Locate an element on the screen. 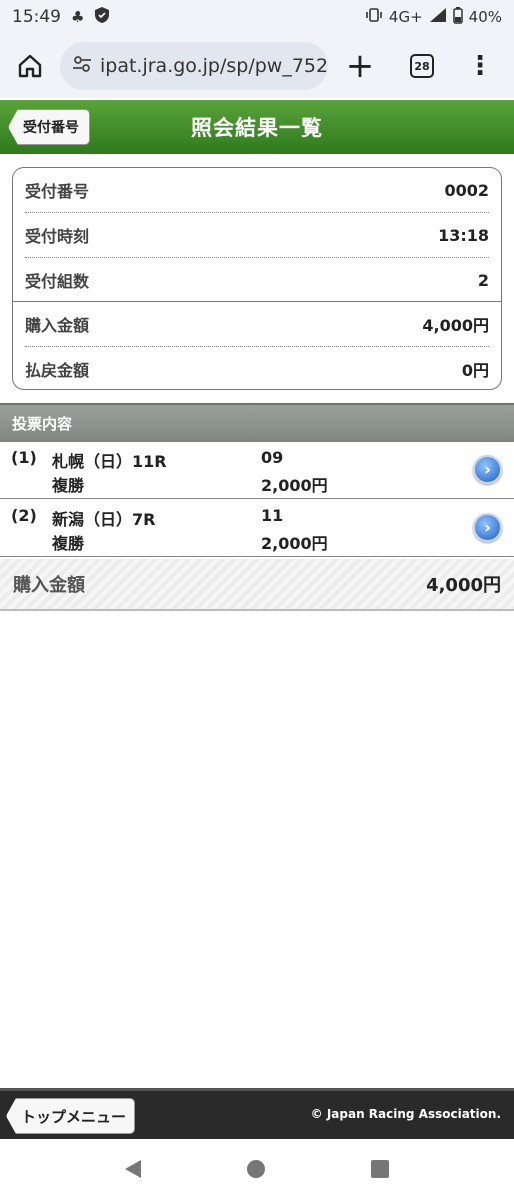 The height and width of the screenshot is (1199, 514). total-label: 購入金額 is located at coordinates (49, 585).